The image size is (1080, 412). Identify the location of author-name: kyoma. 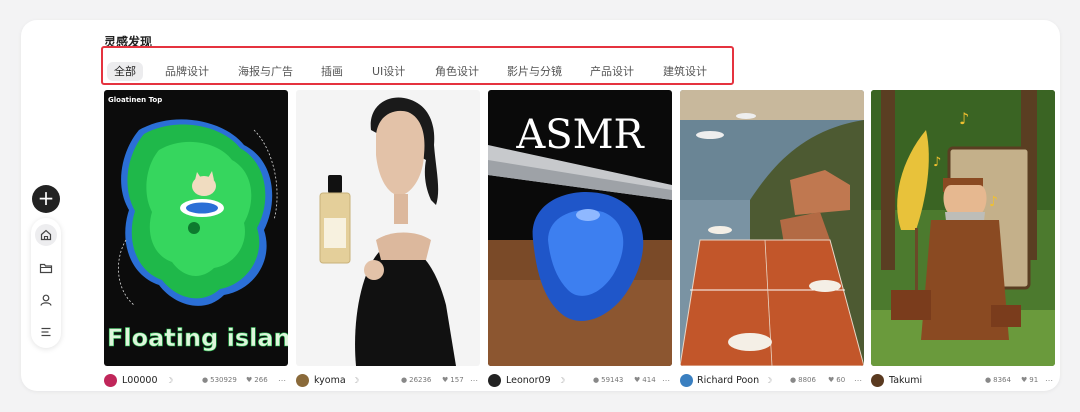
(330, 380).